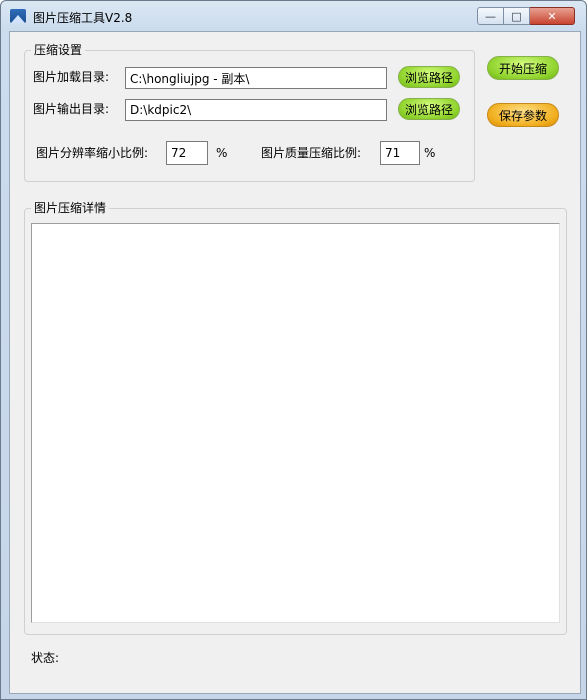  I want to click on details-group-legend: 图片压缩详情, so click(70, 208).